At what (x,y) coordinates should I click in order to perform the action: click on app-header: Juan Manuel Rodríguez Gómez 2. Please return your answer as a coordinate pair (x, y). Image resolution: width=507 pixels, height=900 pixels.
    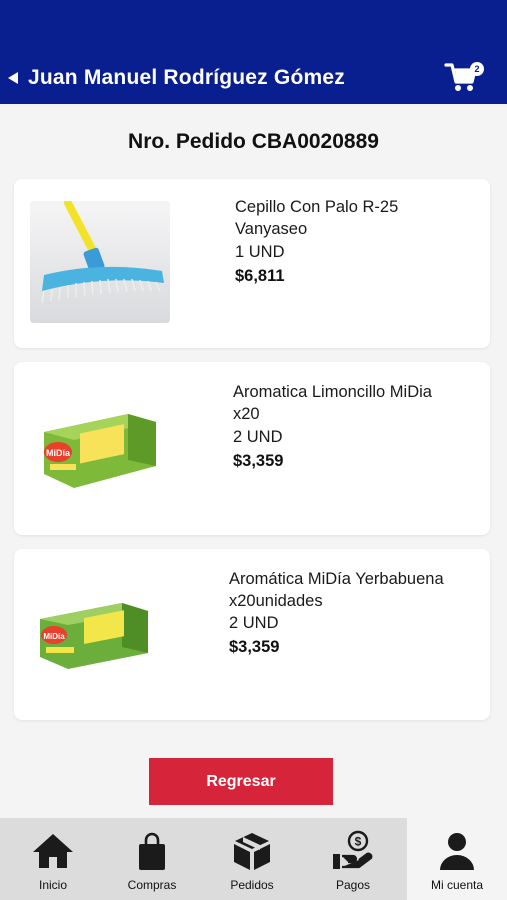
    Looking at the image, I should click on (253, 52).